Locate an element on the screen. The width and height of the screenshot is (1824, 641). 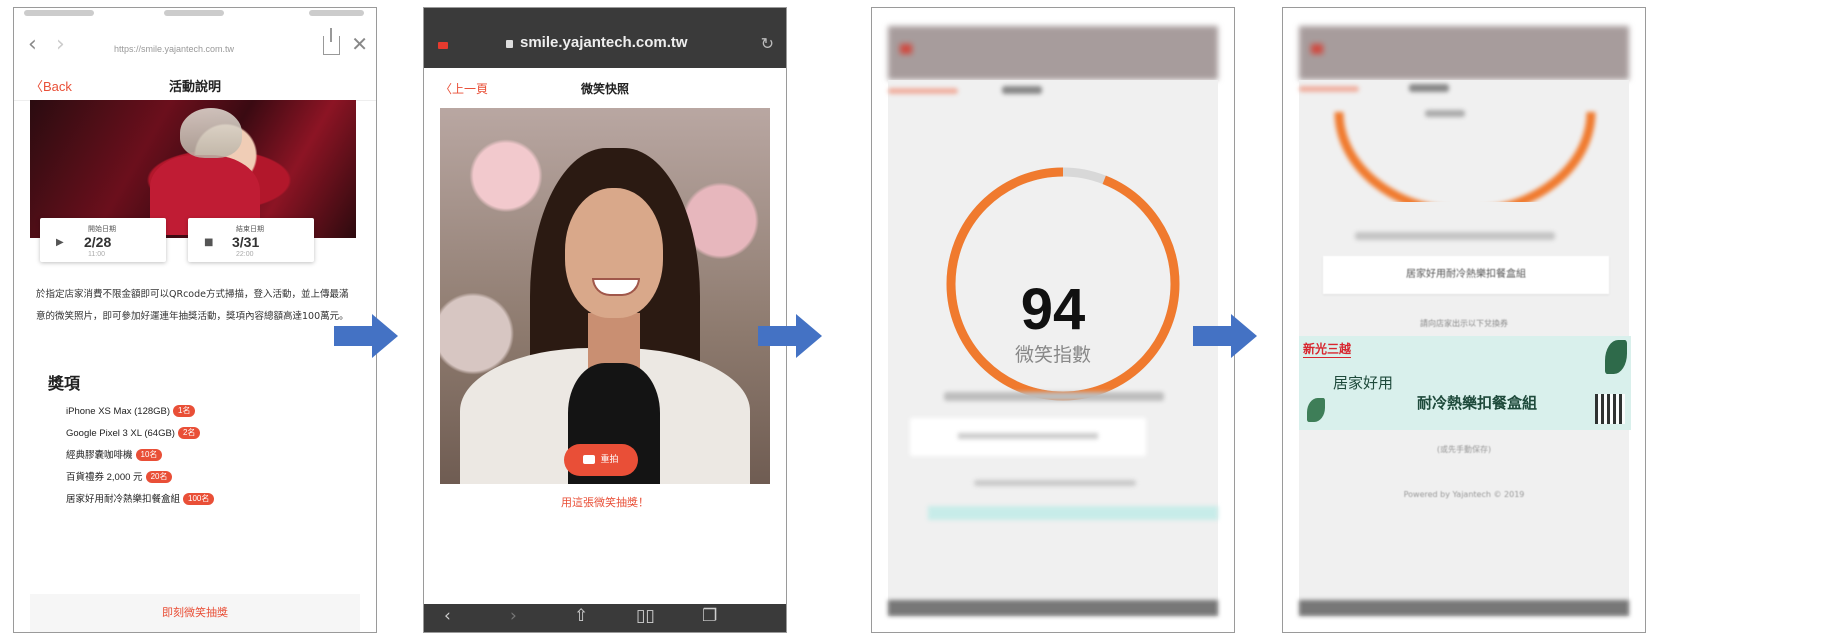
prize-qty-badge: 2名 is located at coordinates (189, 433).